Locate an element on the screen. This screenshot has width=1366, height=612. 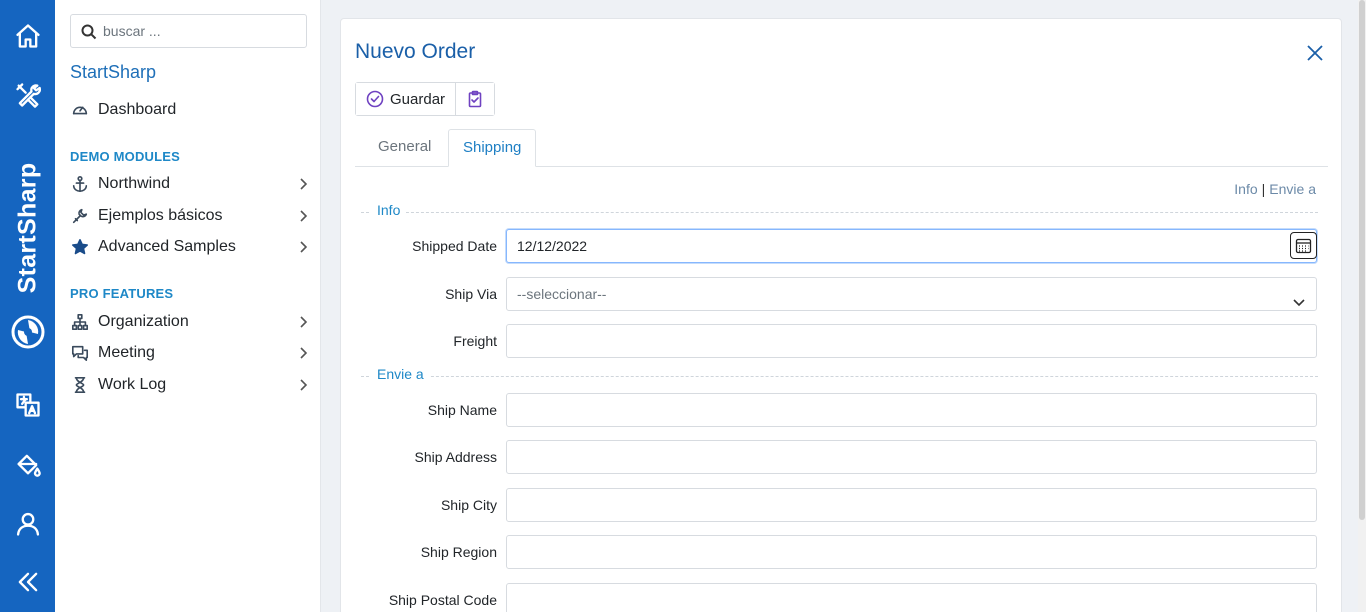
sidebar-item-ejemplos-basicos: Ejemplos básicos is located at coordinates (190, 216).